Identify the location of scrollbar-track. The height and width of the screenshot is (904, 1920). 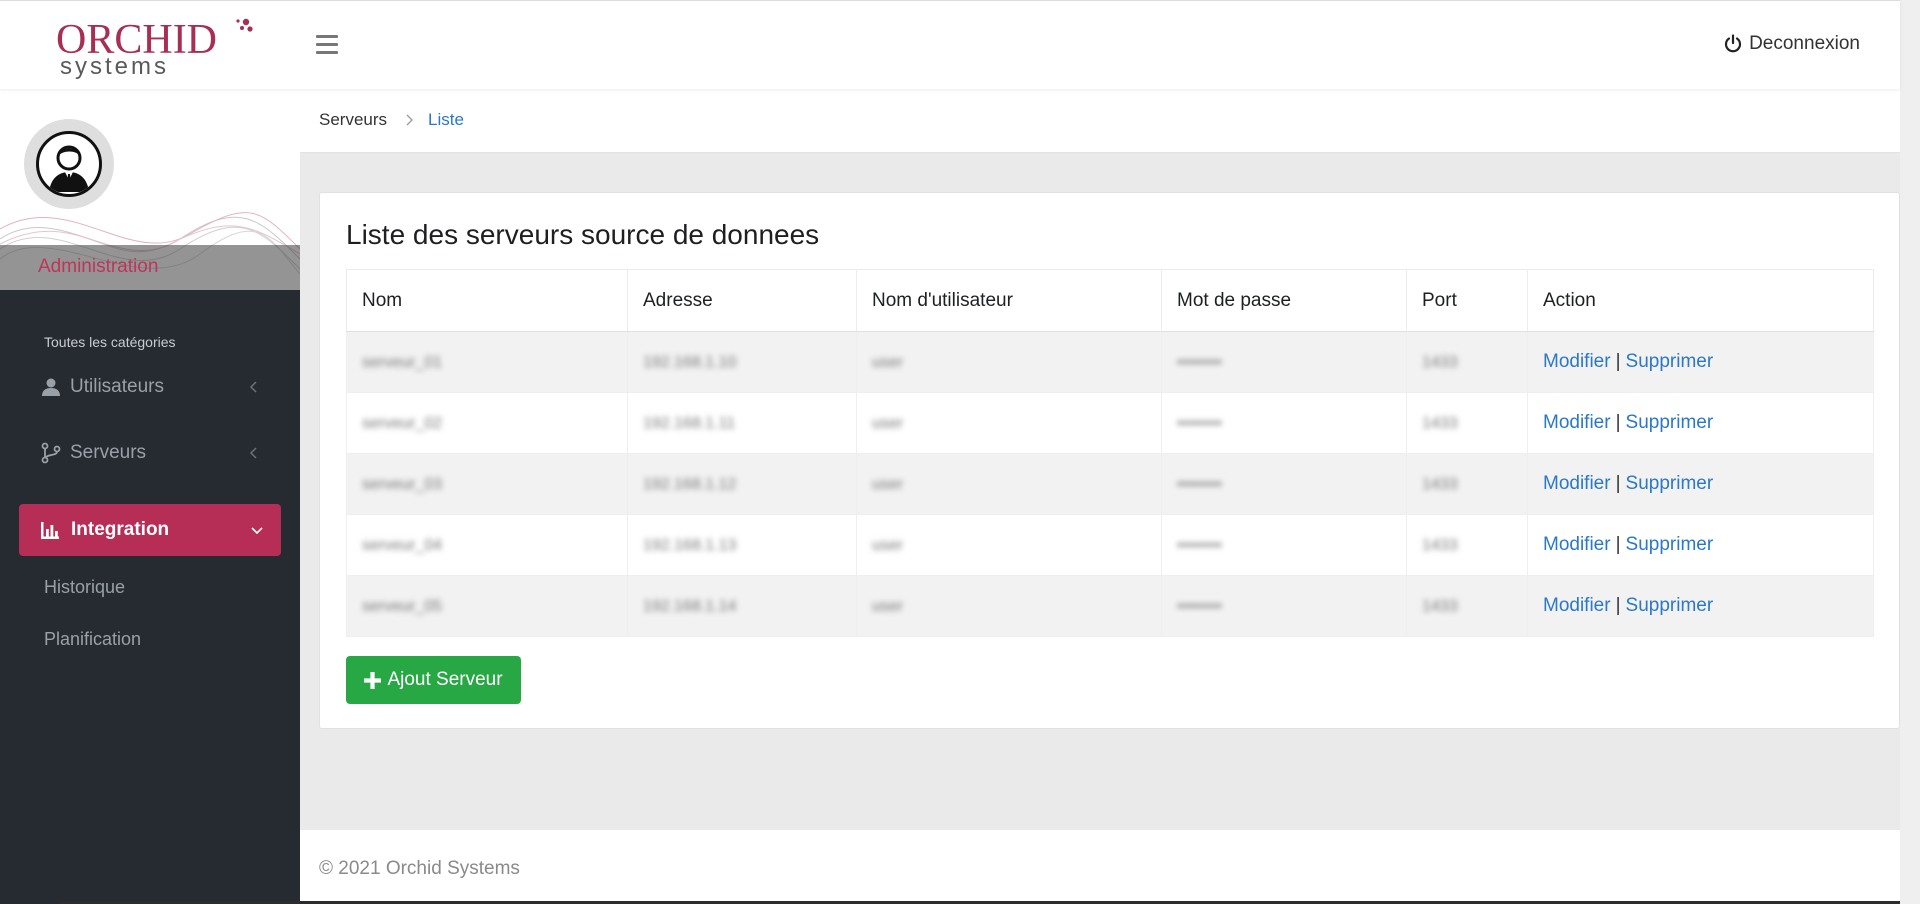
(1910, 452).